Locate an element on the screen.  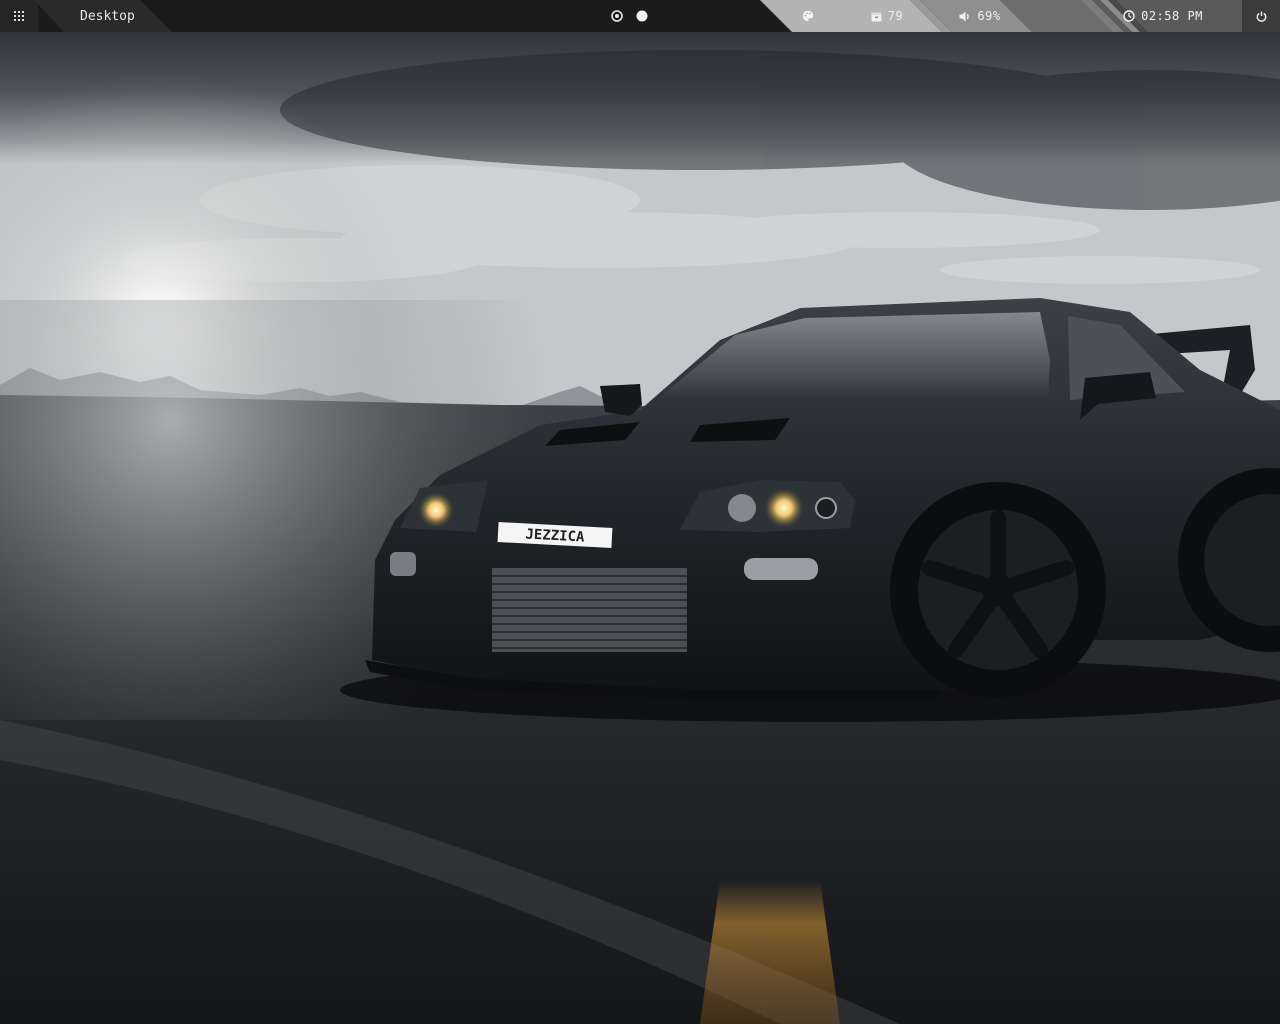
package-icon is located at coordinates (876, 16).